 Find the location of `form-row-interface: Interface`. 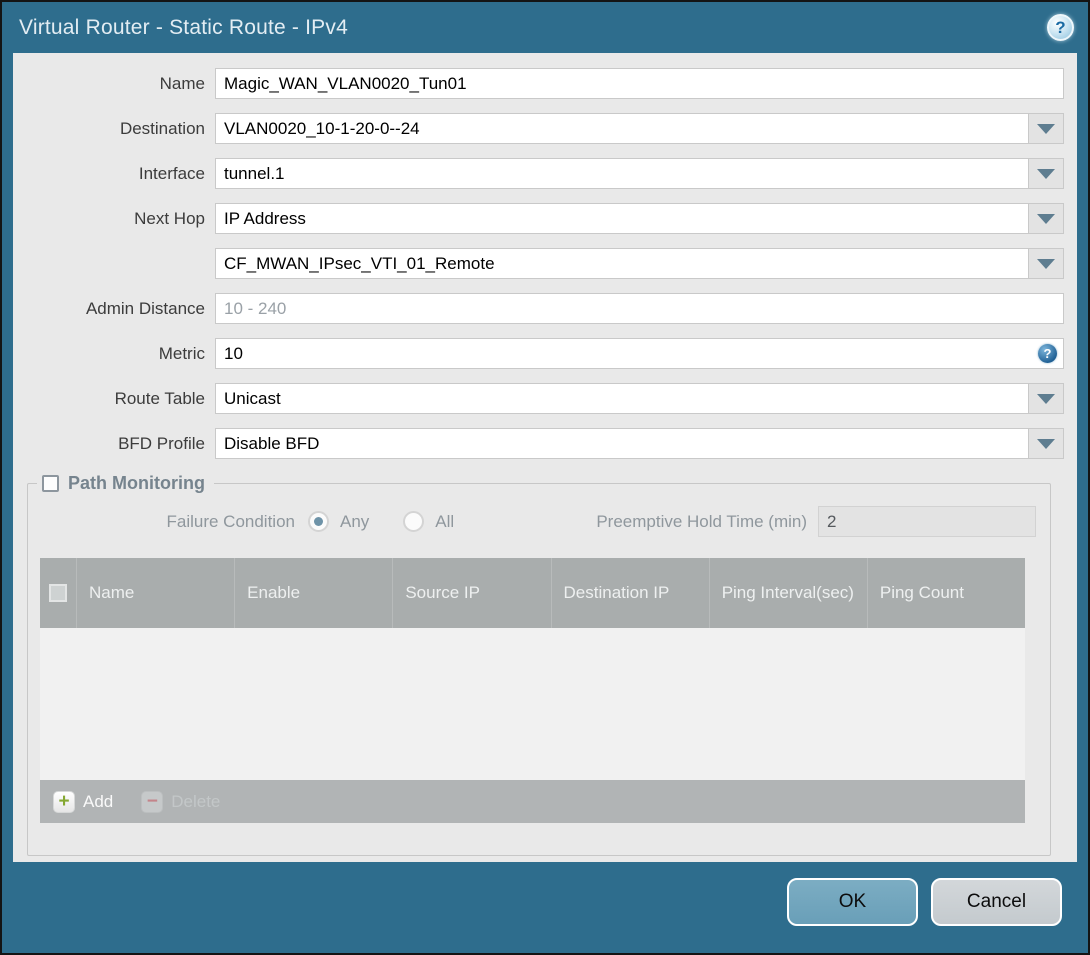

form-row-interface: Interface is located at coordinates (538, 173).